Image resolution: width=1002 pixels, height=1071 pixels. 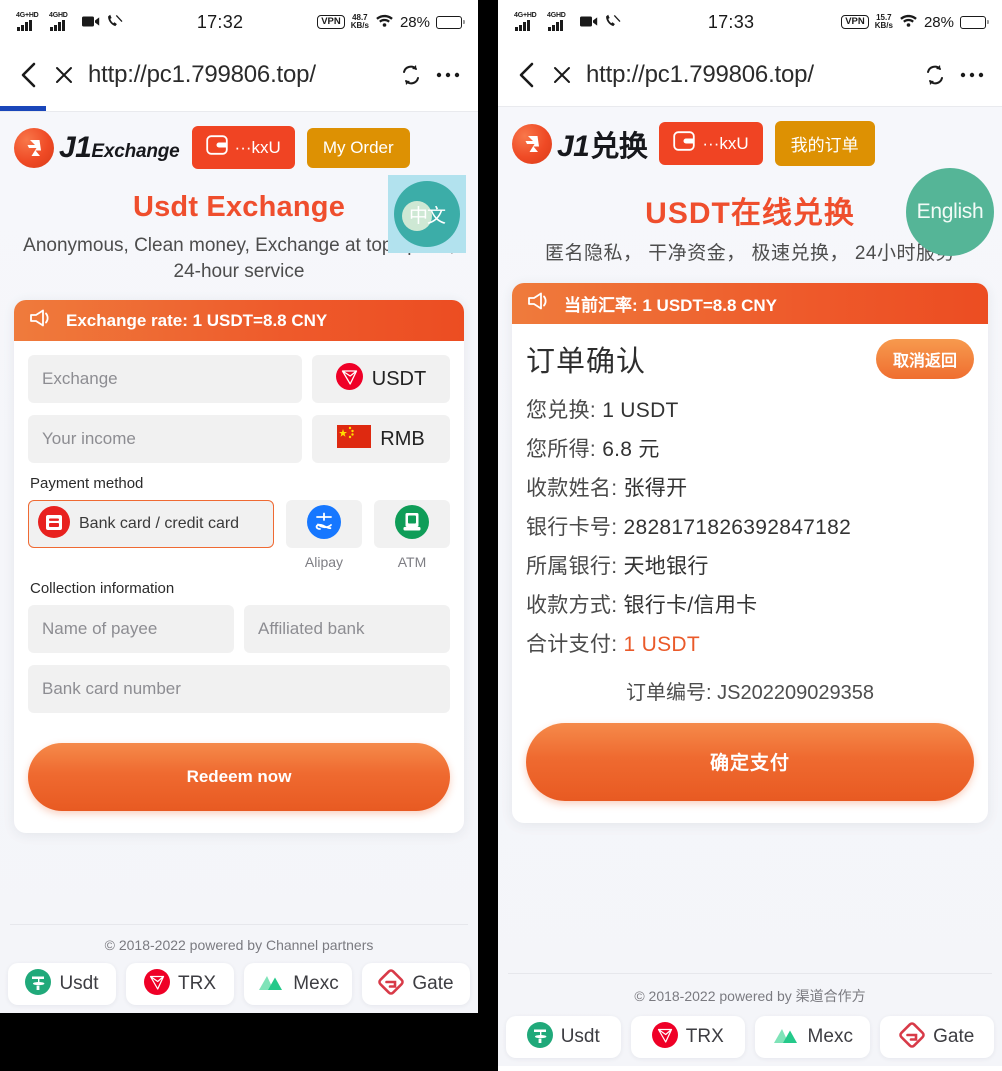 I want to click on redeem-now-button: Redeem now, so click(x=239, y=777).